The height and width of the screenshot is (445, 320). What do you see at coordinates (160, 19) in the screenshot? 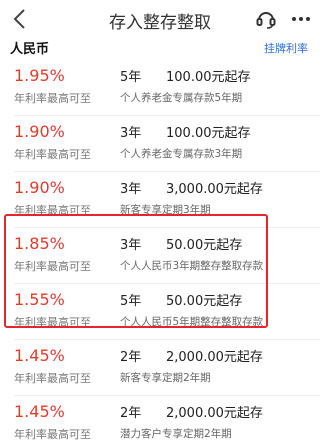
I see `header-bar: 存入整存整取` at bounding box center [160, 19].